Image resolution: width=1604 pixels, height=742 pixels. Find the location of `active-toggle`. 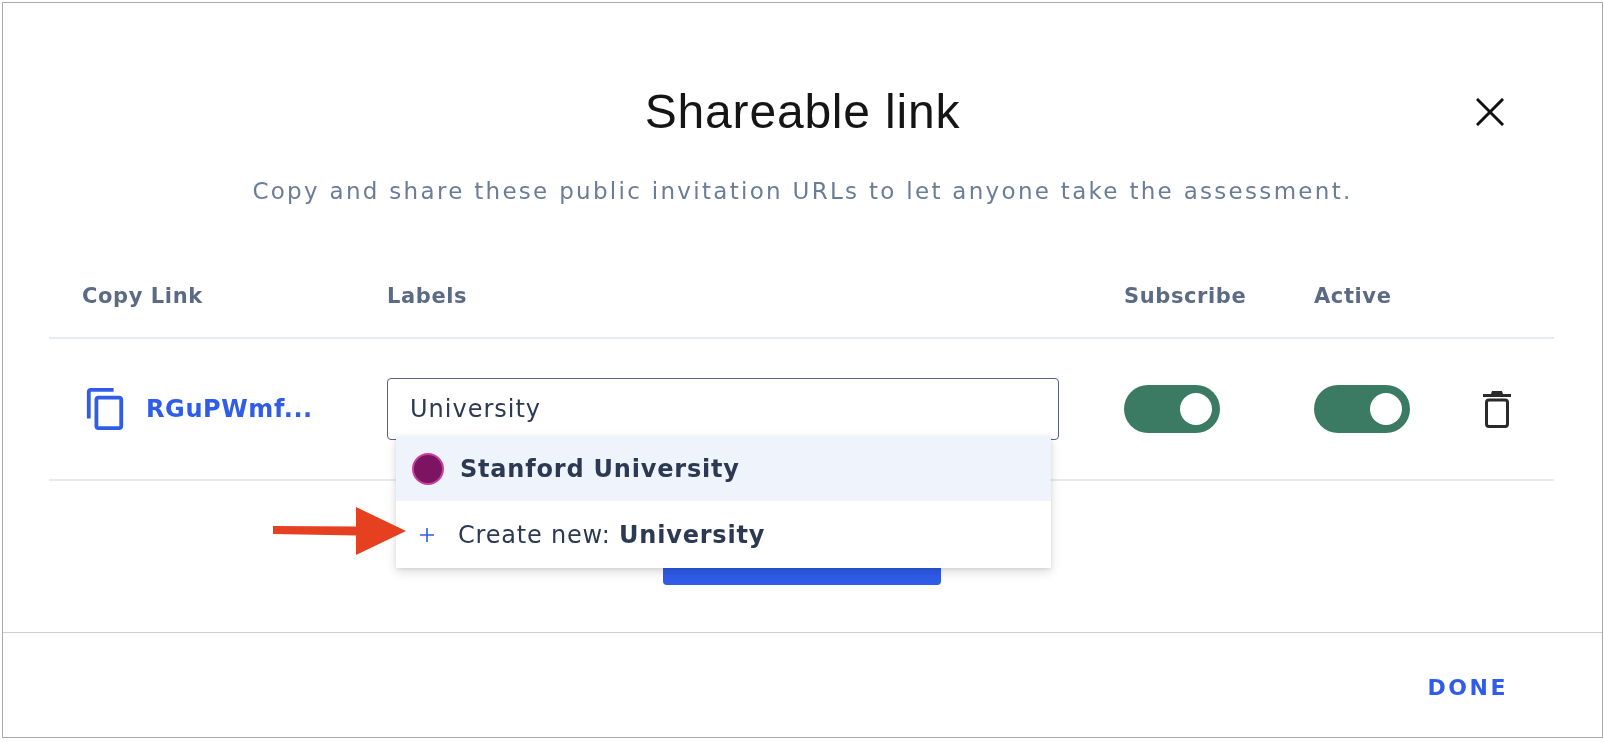

active-toggle is located at coordinates (1362, 409).